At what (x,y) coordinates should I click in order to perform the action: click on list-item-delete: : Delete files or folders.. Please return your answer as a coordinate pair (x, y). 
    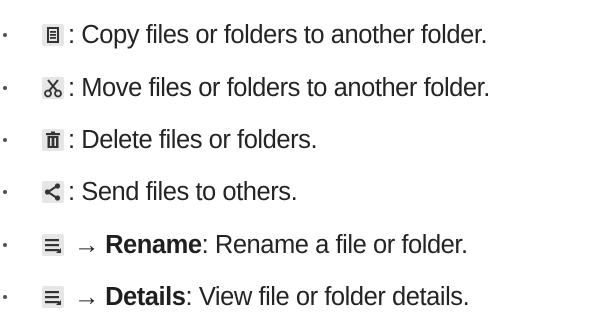
    Looking at the image, I should click on (306, 140).